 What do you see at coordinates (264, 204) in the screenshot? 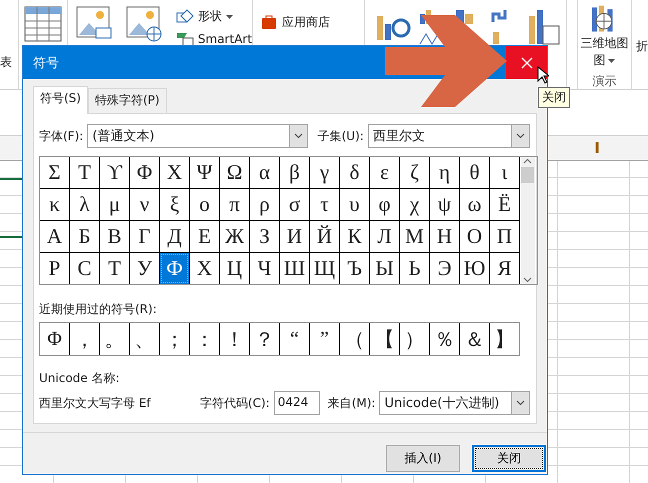
I see `symbol-cell: ρ` at bounding box center [264, 204].